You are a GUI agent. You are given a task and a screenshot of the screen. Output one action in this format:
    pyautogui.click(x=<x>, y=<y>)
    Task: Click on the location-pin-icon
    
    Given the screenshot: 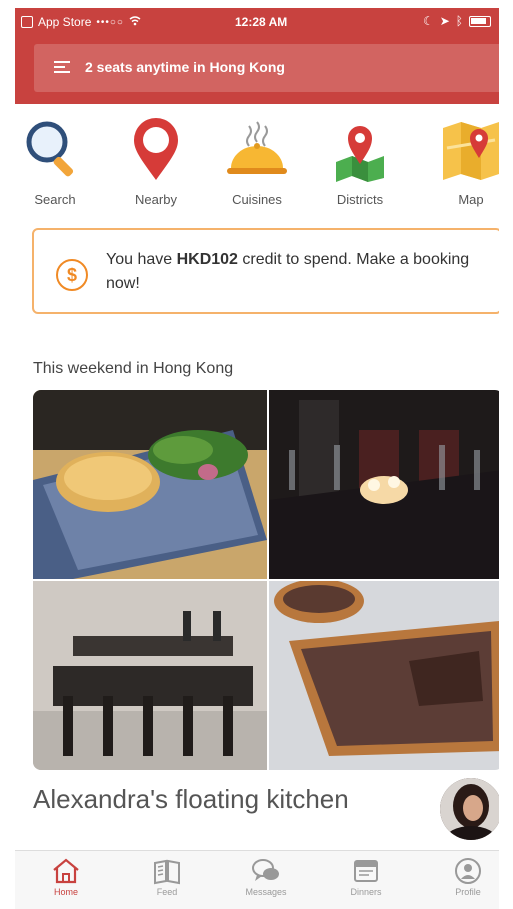 What is the action you would take?
    pyautogui.click(x=156, y=150)
    